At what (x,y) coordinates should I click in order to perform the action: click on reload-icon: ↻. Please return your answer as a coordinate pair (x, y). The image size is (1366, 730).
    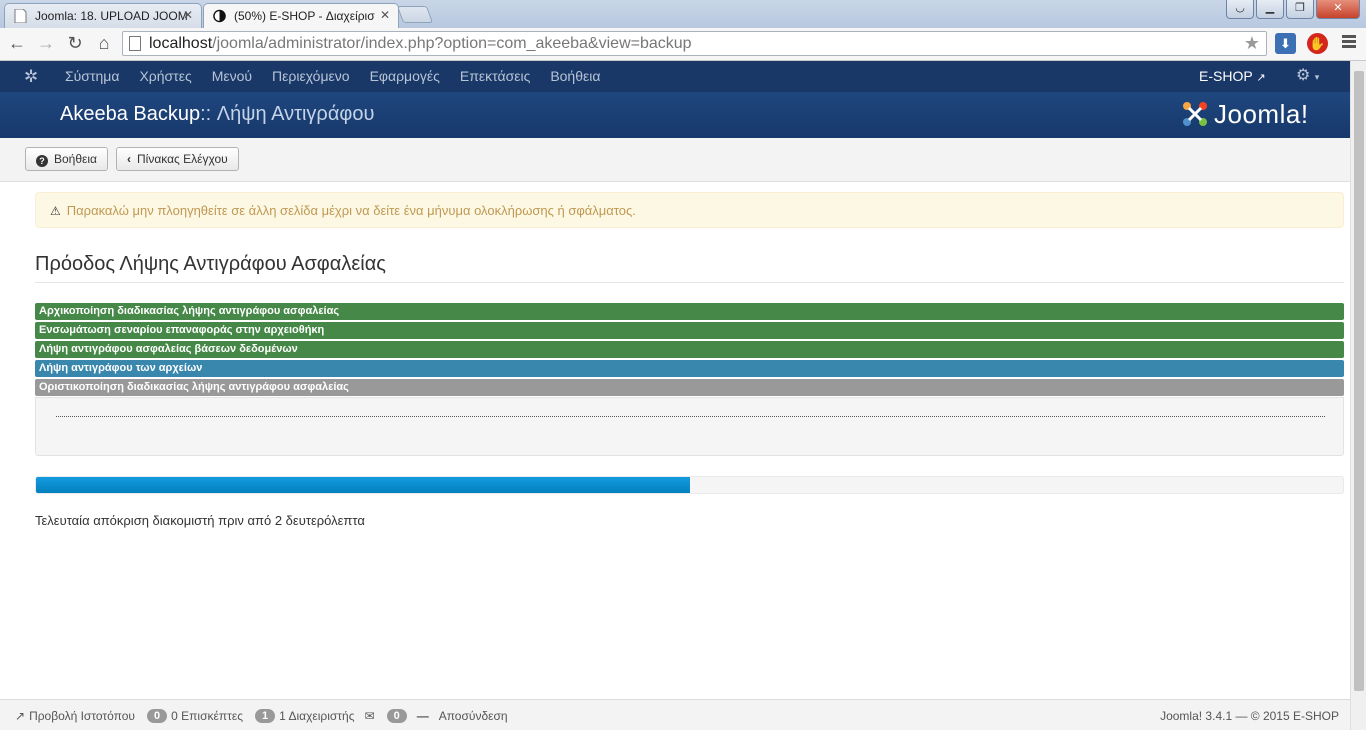
    Looking at the image, I should click on (75, 43).